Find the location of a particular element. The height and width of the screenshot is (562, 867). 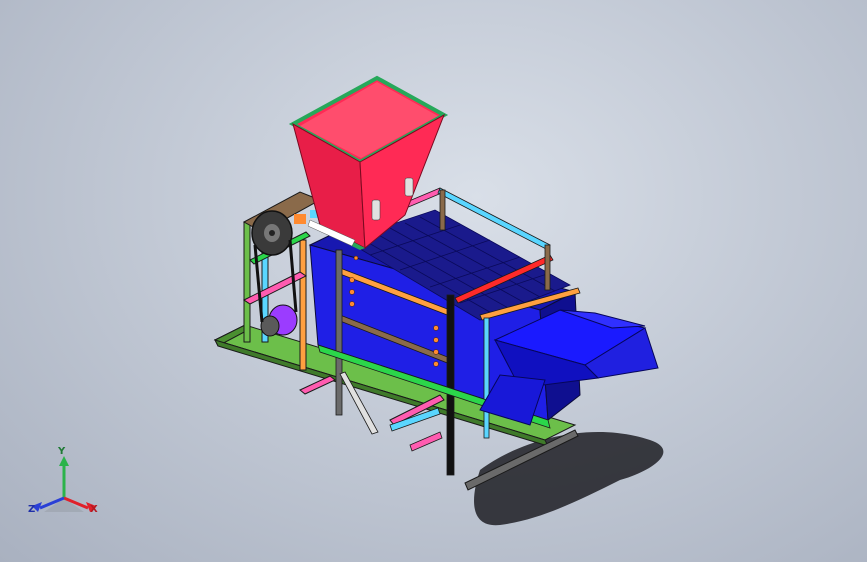

model-shadow is located at coordinates (569, 478).